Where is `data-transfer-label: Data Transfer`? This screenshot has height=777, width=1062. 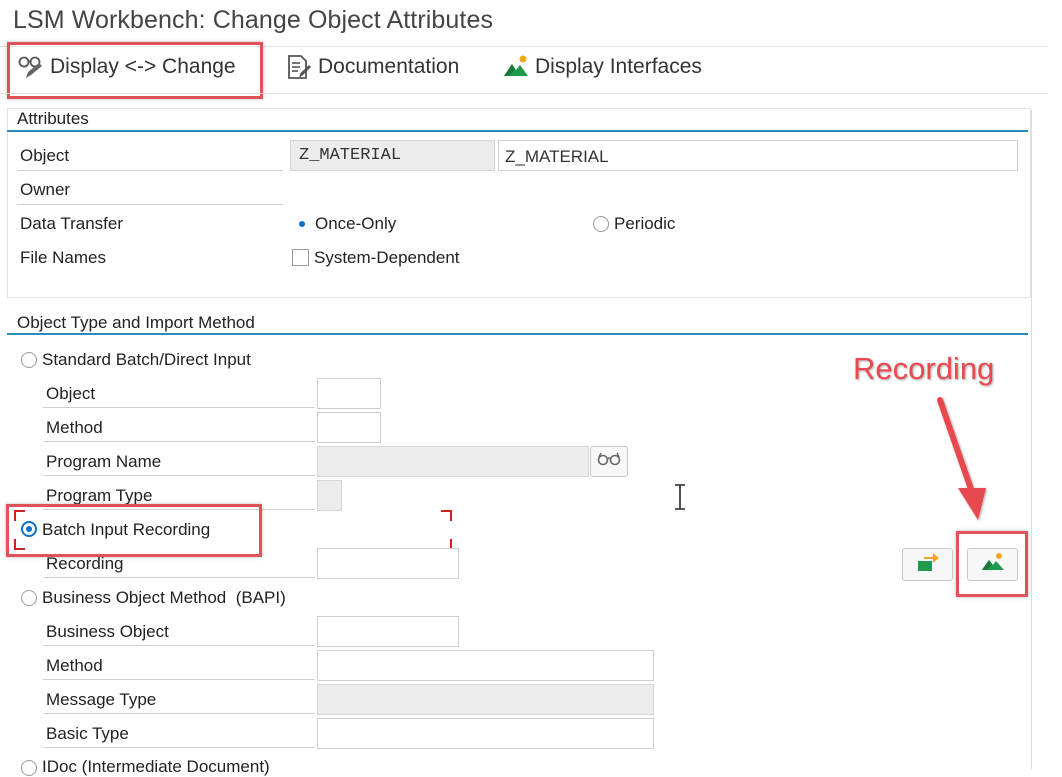 data-transfer-label: Data Transfer is located at coordinates (71, 223).